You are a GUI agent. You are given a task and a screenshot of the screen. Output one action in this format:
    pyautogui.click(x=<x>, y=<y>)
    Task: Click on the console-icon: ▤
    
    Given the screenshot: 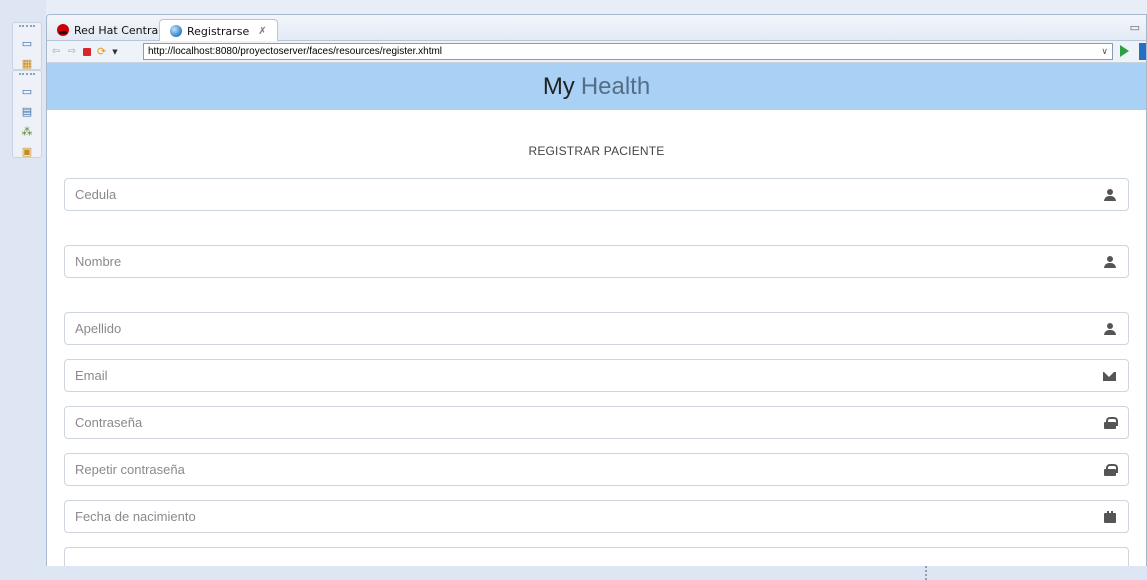 What is the action you would take?
    pyautogui.click(x=27, y=111)
    